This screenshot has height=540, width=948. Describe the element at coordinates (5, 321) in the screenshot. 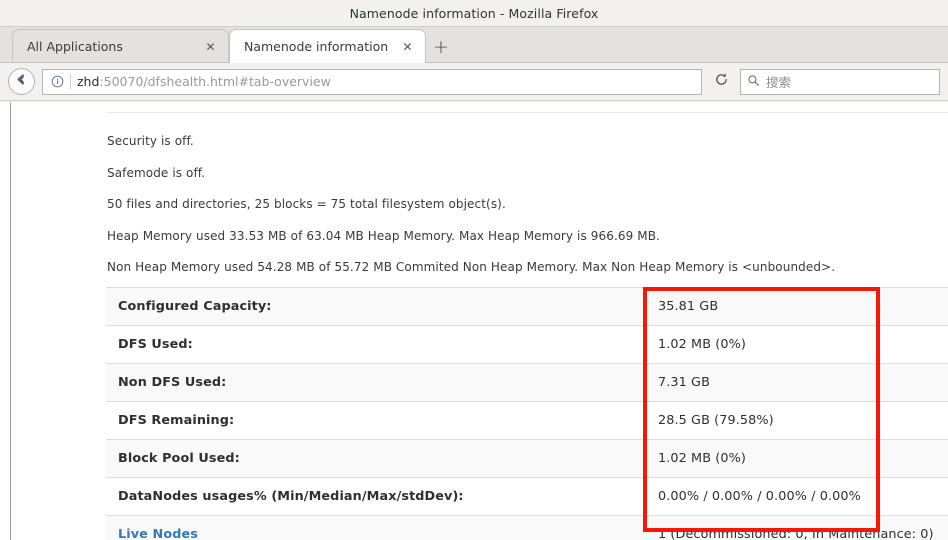

I see `page-left-gutter` at that location.